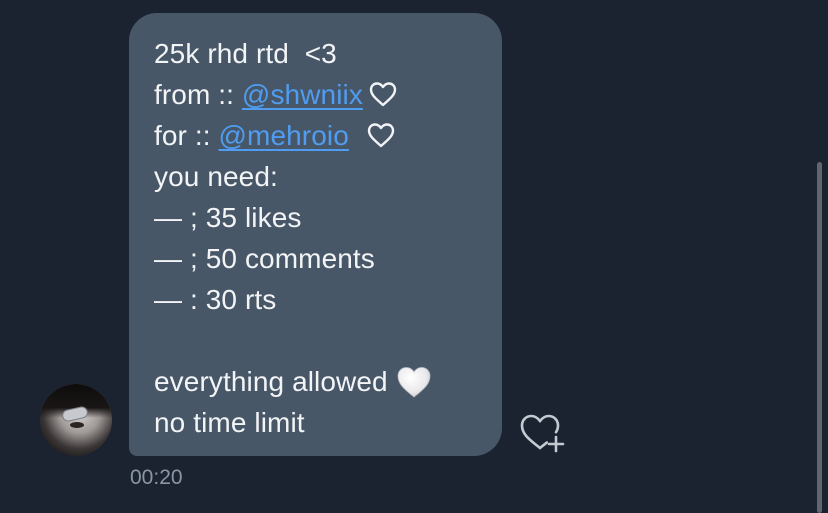 The image size is (828, 513). I want to click on message-line-3: for :: @mehroio, so click(317, 135).